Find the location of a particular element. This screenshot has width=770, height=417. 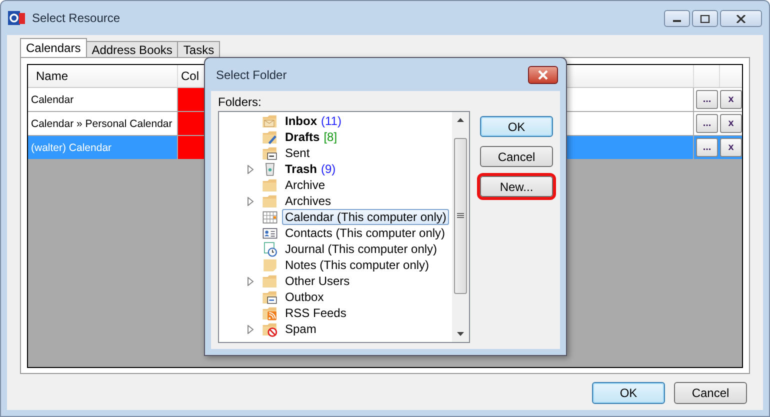

drafts-folder-icon is located at coordinates (270, 137).